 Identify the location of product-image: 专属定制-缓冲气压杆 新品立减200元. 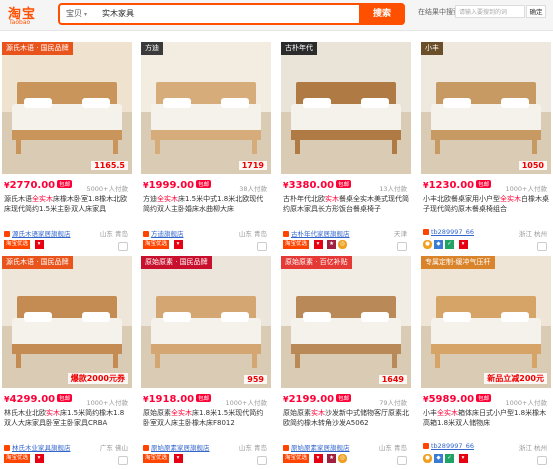
(486, 322).